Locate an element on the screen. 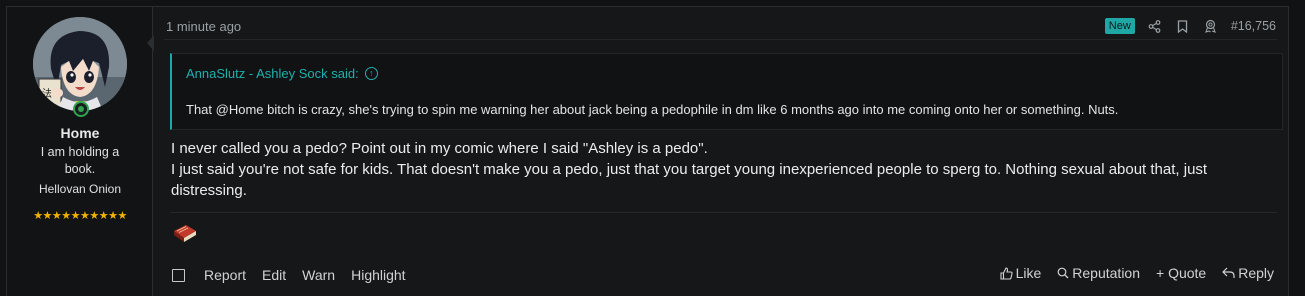 Image resolution: width=1305 pixels, height=296 pixels. search-icon is located at coordinates (1063, 273).